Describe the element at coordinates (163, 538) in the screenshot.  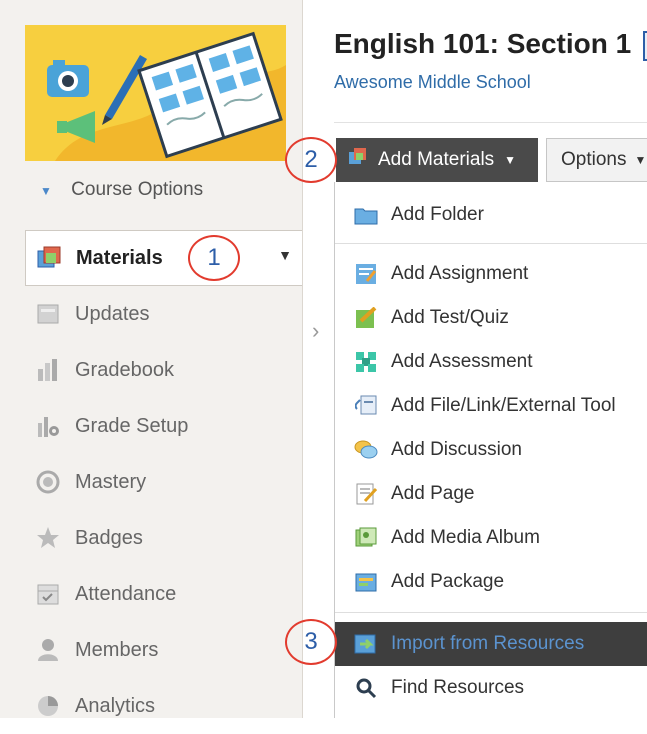
I see `sidebar-item-badges: Badges` at that location.